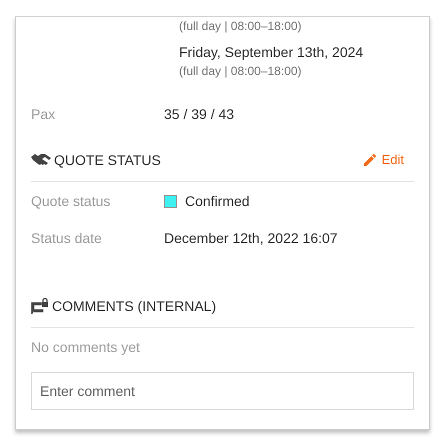 This screenshot has height=445, width=445. Describe the element at coordinates (86, 347) in the screenshot. I see `empty-message: No comments yet` at that location.